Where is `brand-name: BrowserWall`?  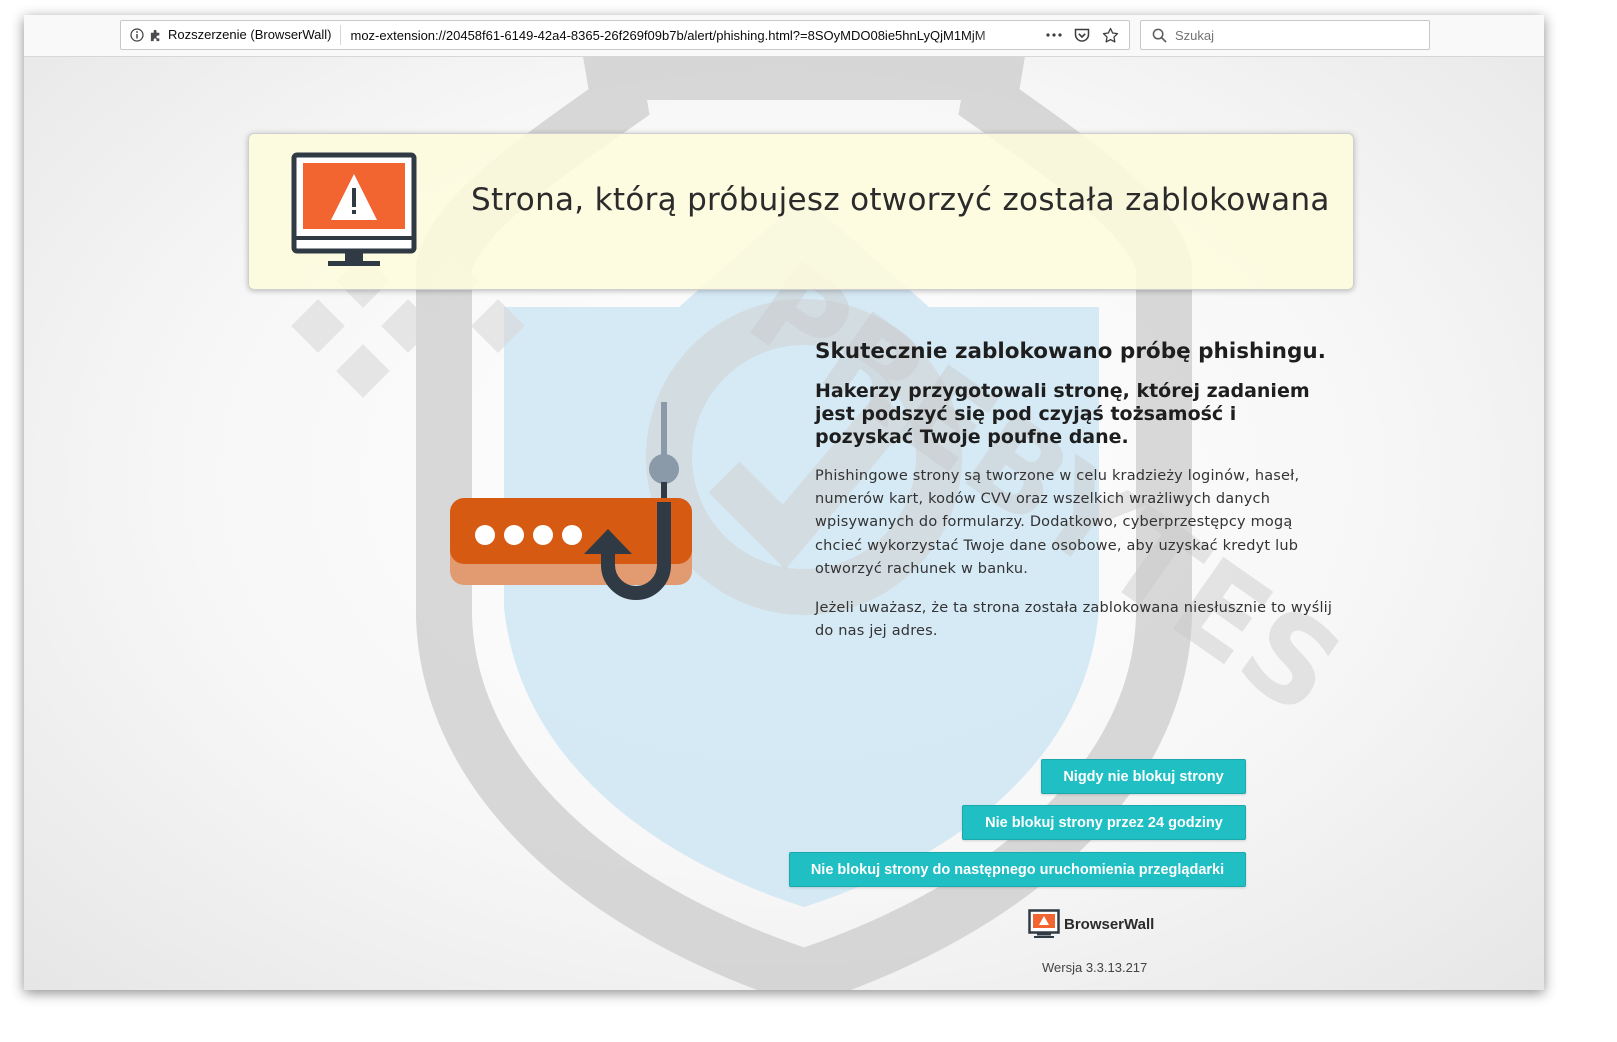
brand-name: BrowserWall is located at coordinates (1109, 924).